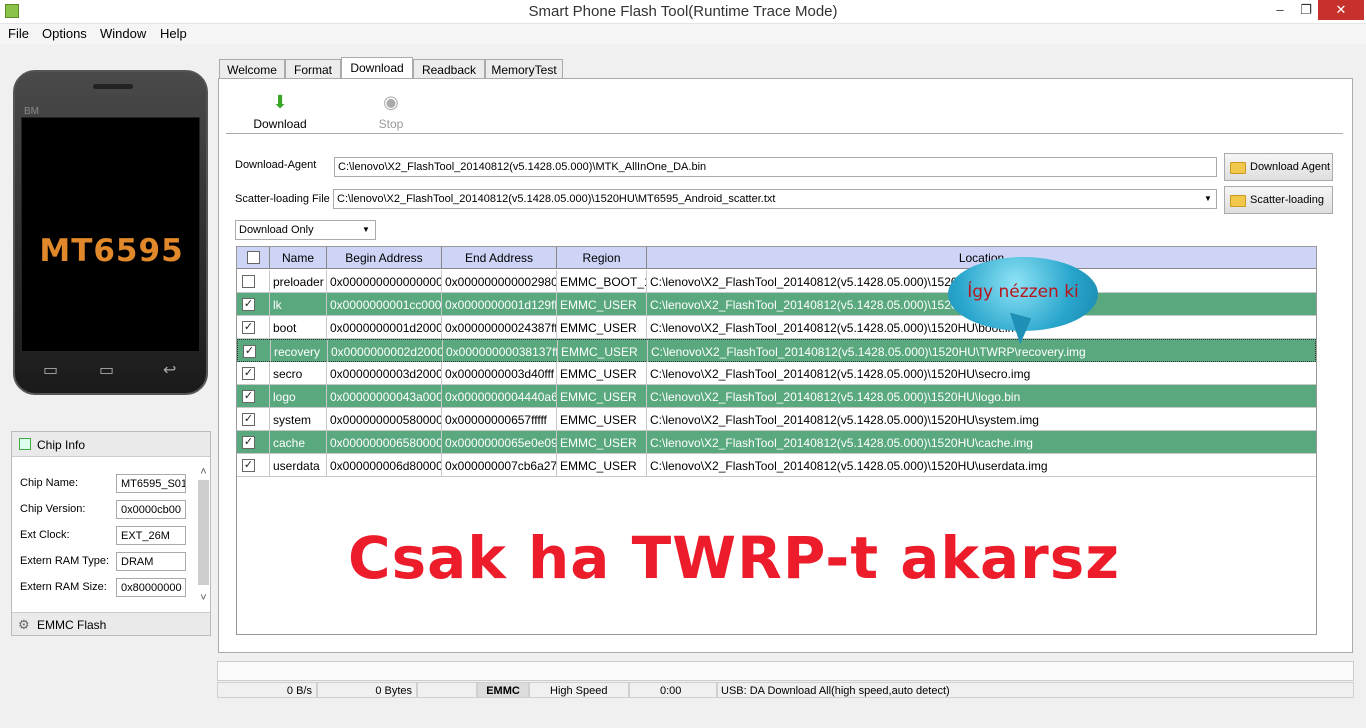 The width and height of the screenshot is (1366, 728). I want to click on phone-brand: BM, so click(31, 111).